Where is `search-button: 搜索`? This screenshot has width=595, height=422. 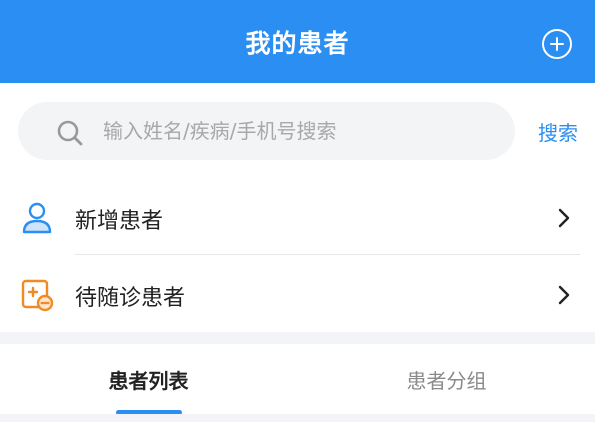 search-button: 搜索 is located at coordinates (558, 131).